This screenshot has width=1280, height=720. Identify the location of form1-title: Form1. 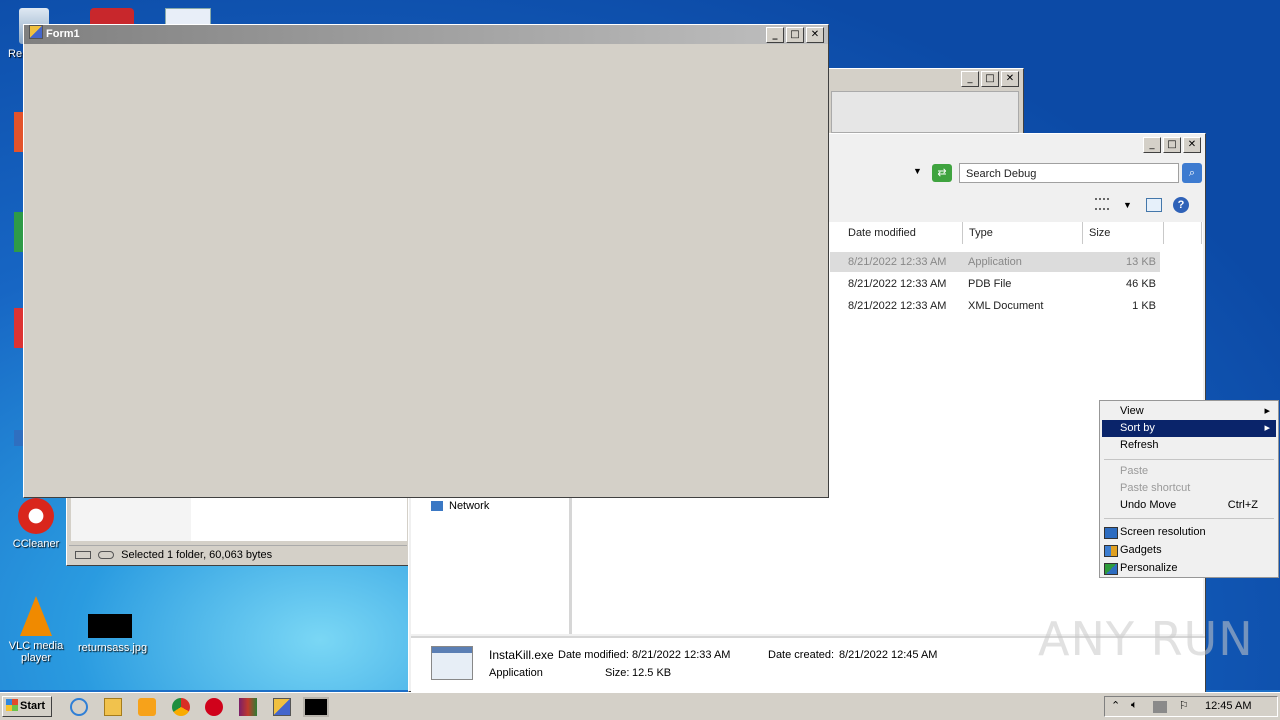
(63, 34).